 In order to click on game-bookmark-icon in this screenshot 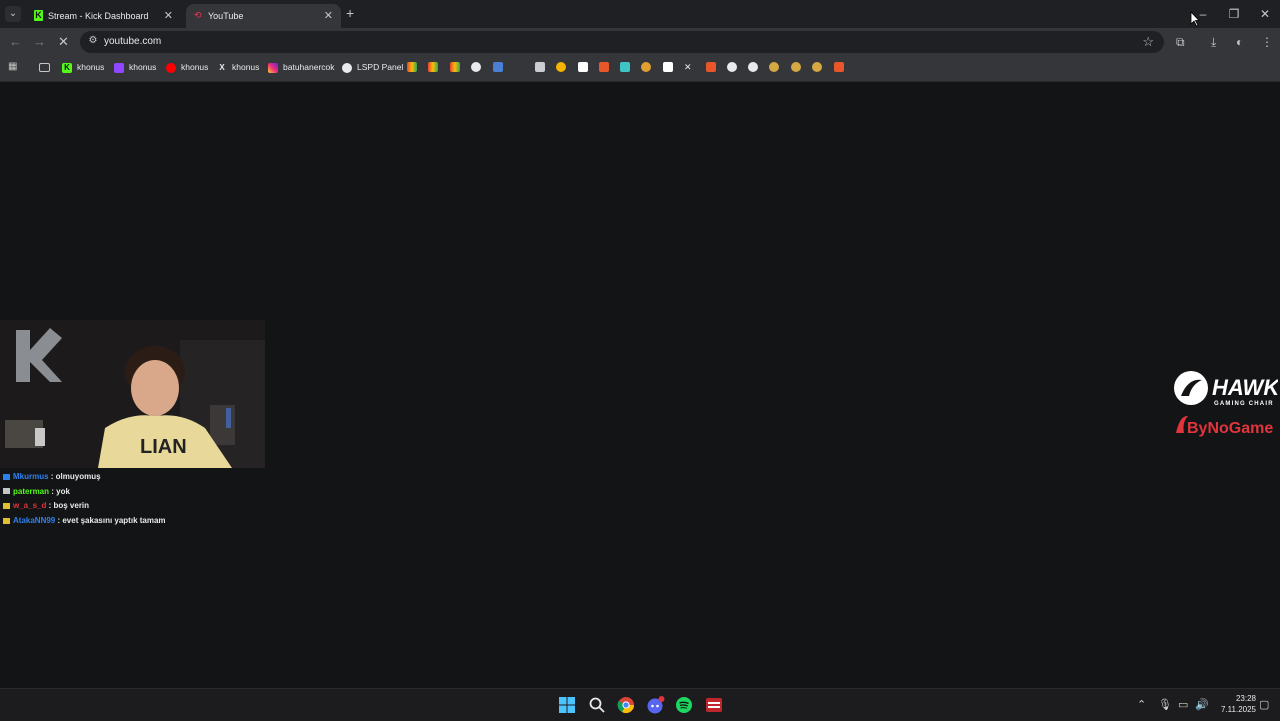, I will do `click(561, 67)`.